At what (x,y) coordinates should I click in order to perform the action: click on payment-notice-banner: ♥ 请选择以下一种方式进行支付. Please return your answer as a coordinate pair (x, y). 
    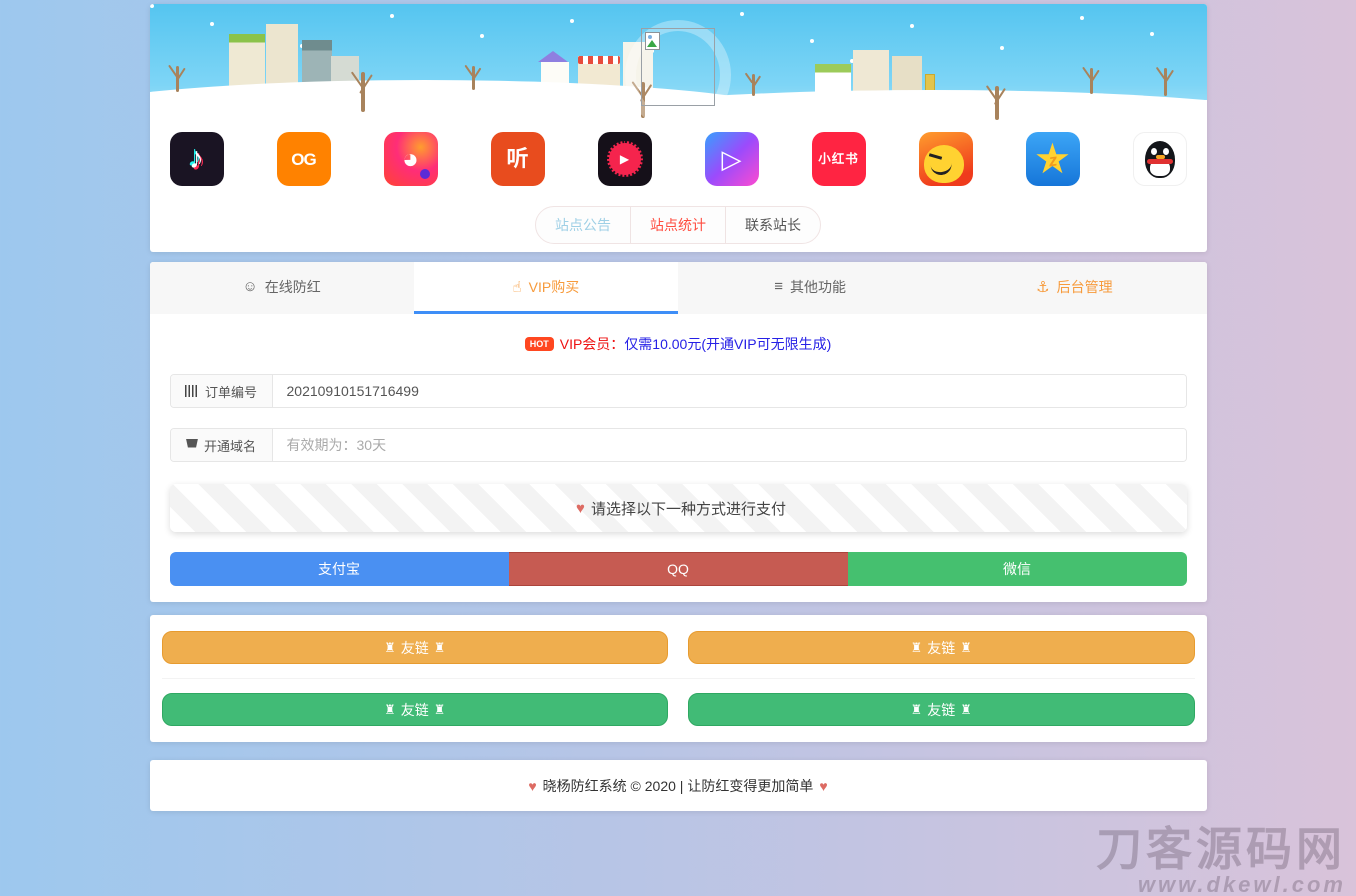
    Looking at the image, I should click on (678, 508).